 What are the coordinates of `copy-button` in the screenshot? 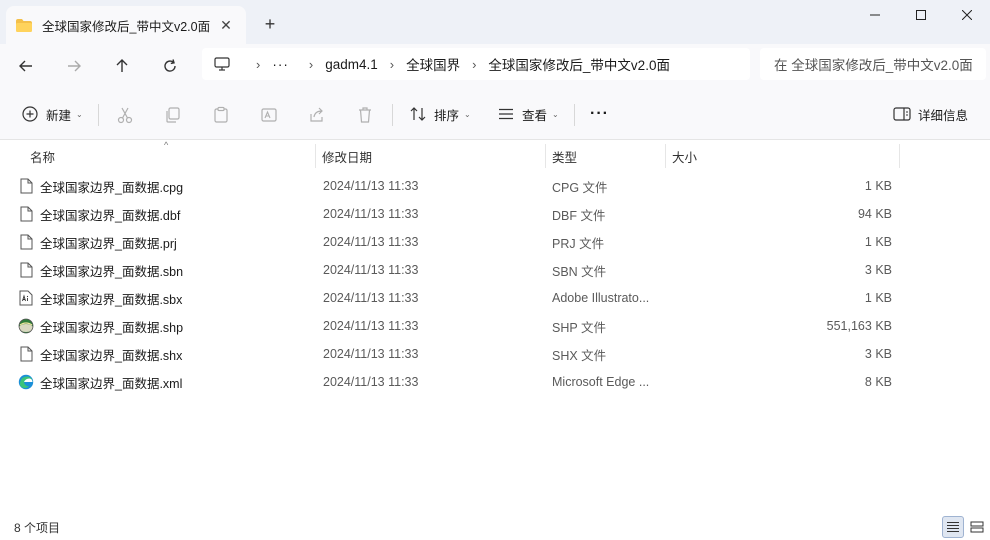 It's located at (173, 115).